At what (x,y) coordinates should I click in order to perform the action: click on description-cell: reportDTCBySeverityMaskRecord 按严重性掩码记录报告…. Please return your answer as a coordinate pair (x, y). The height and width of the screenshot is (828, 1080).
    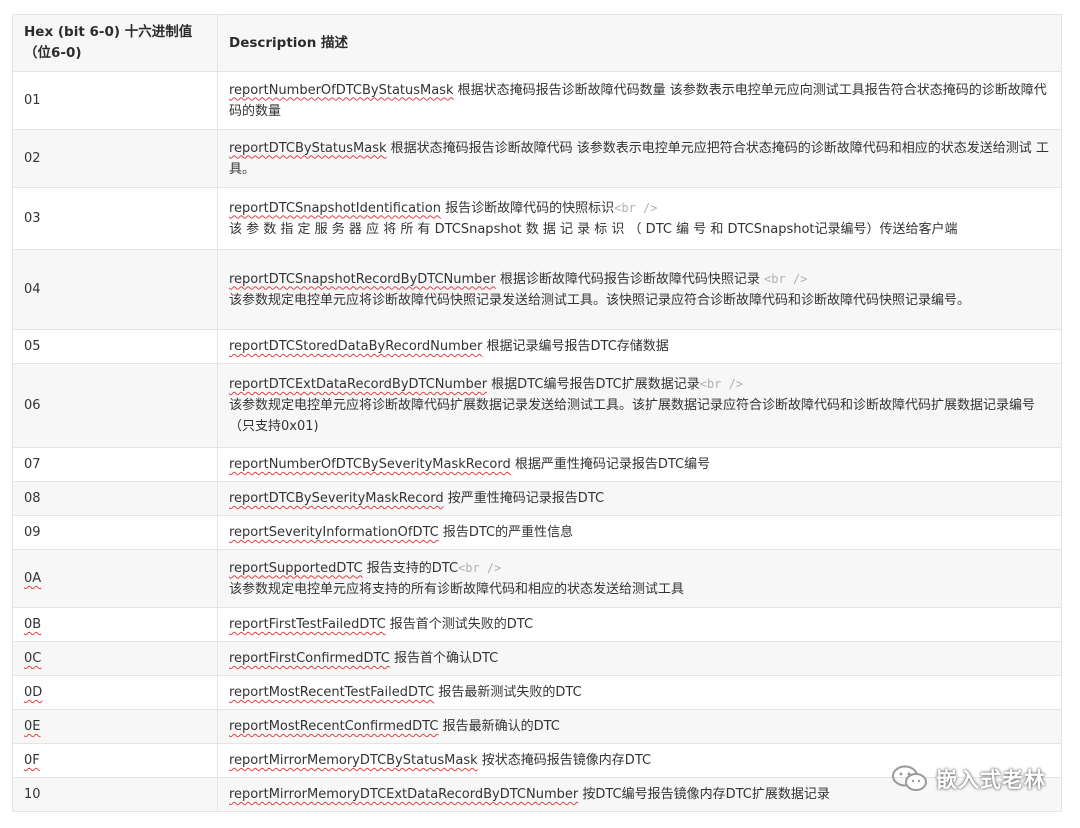
    Looking at the image, I should click on (639, 498).